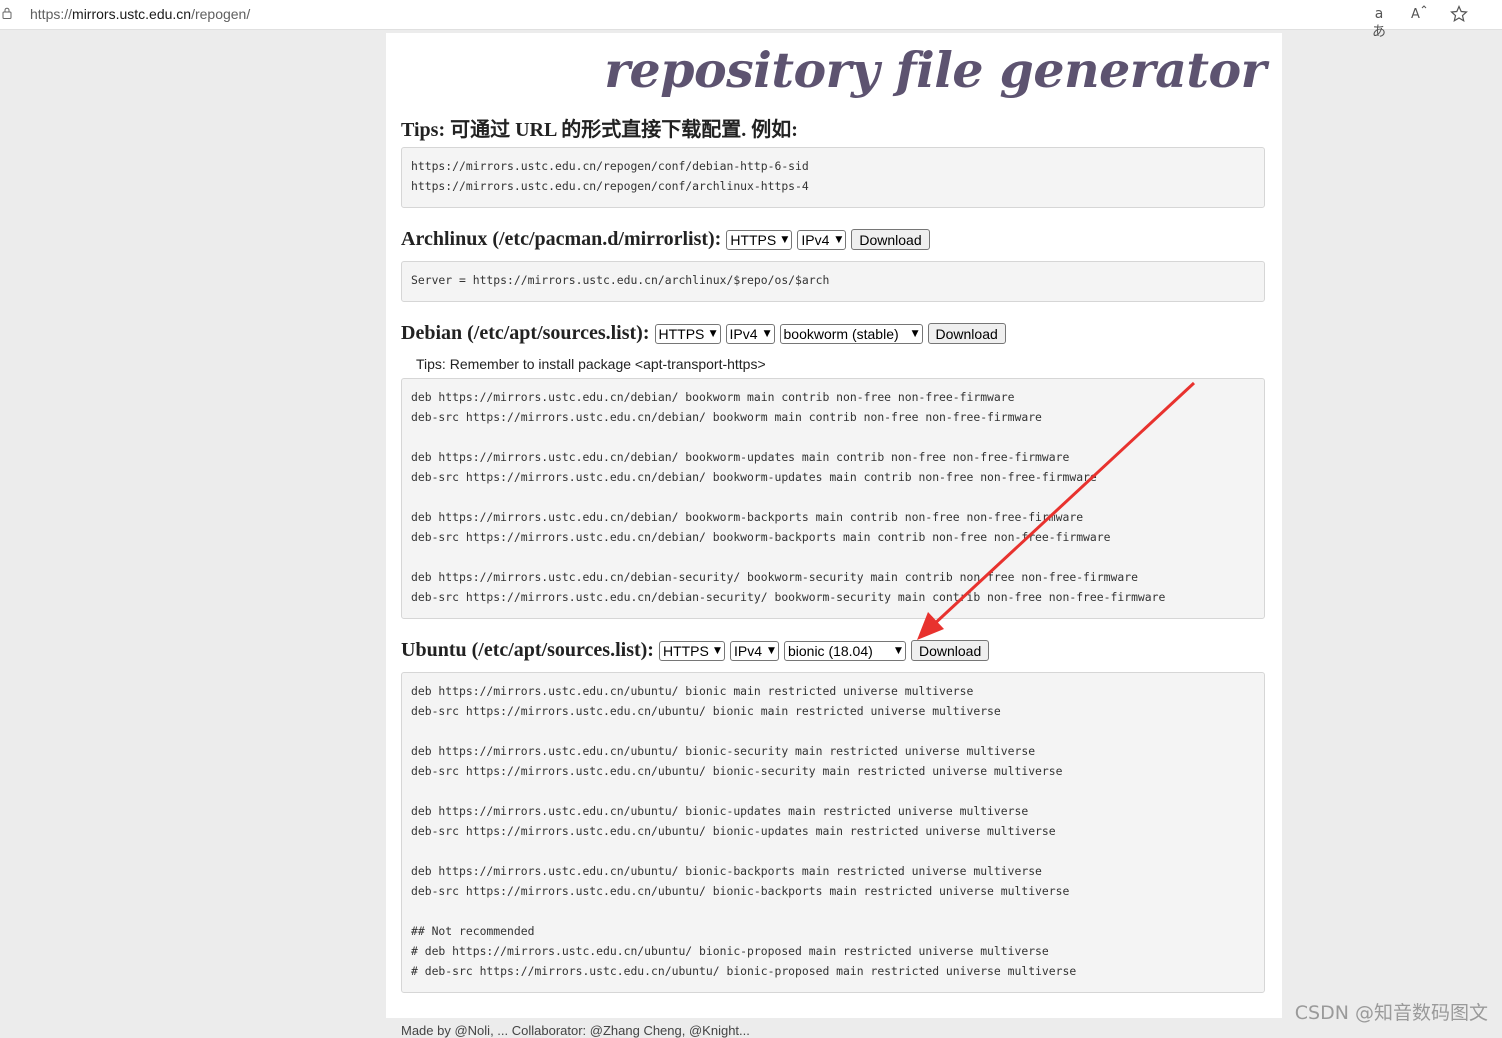 Image resolution: width=1502 pixels, height=1038 pixels. What do you see at coordinates (815, 239) in the screenshot?
I see `archlinux-ip-value: IPv4` at bounding box center [815, 239].